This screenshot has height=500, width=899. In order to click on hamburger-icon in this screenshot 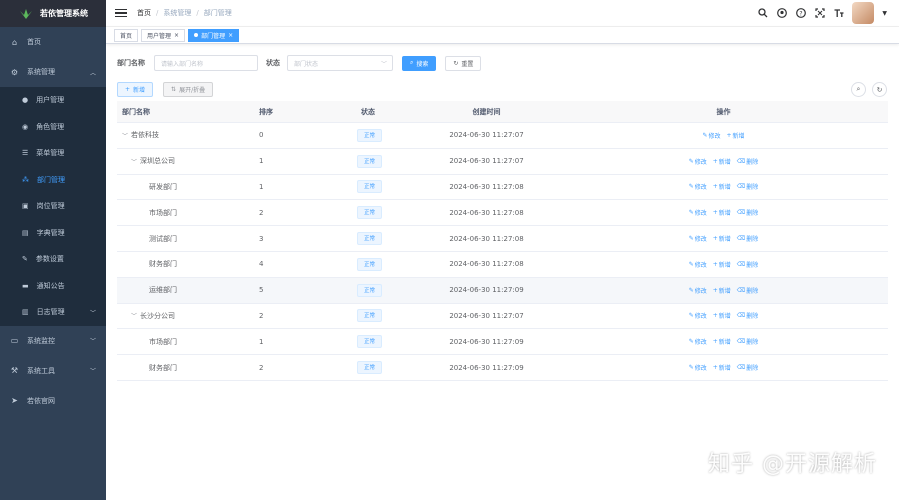, I will do `click(121, 13)`.